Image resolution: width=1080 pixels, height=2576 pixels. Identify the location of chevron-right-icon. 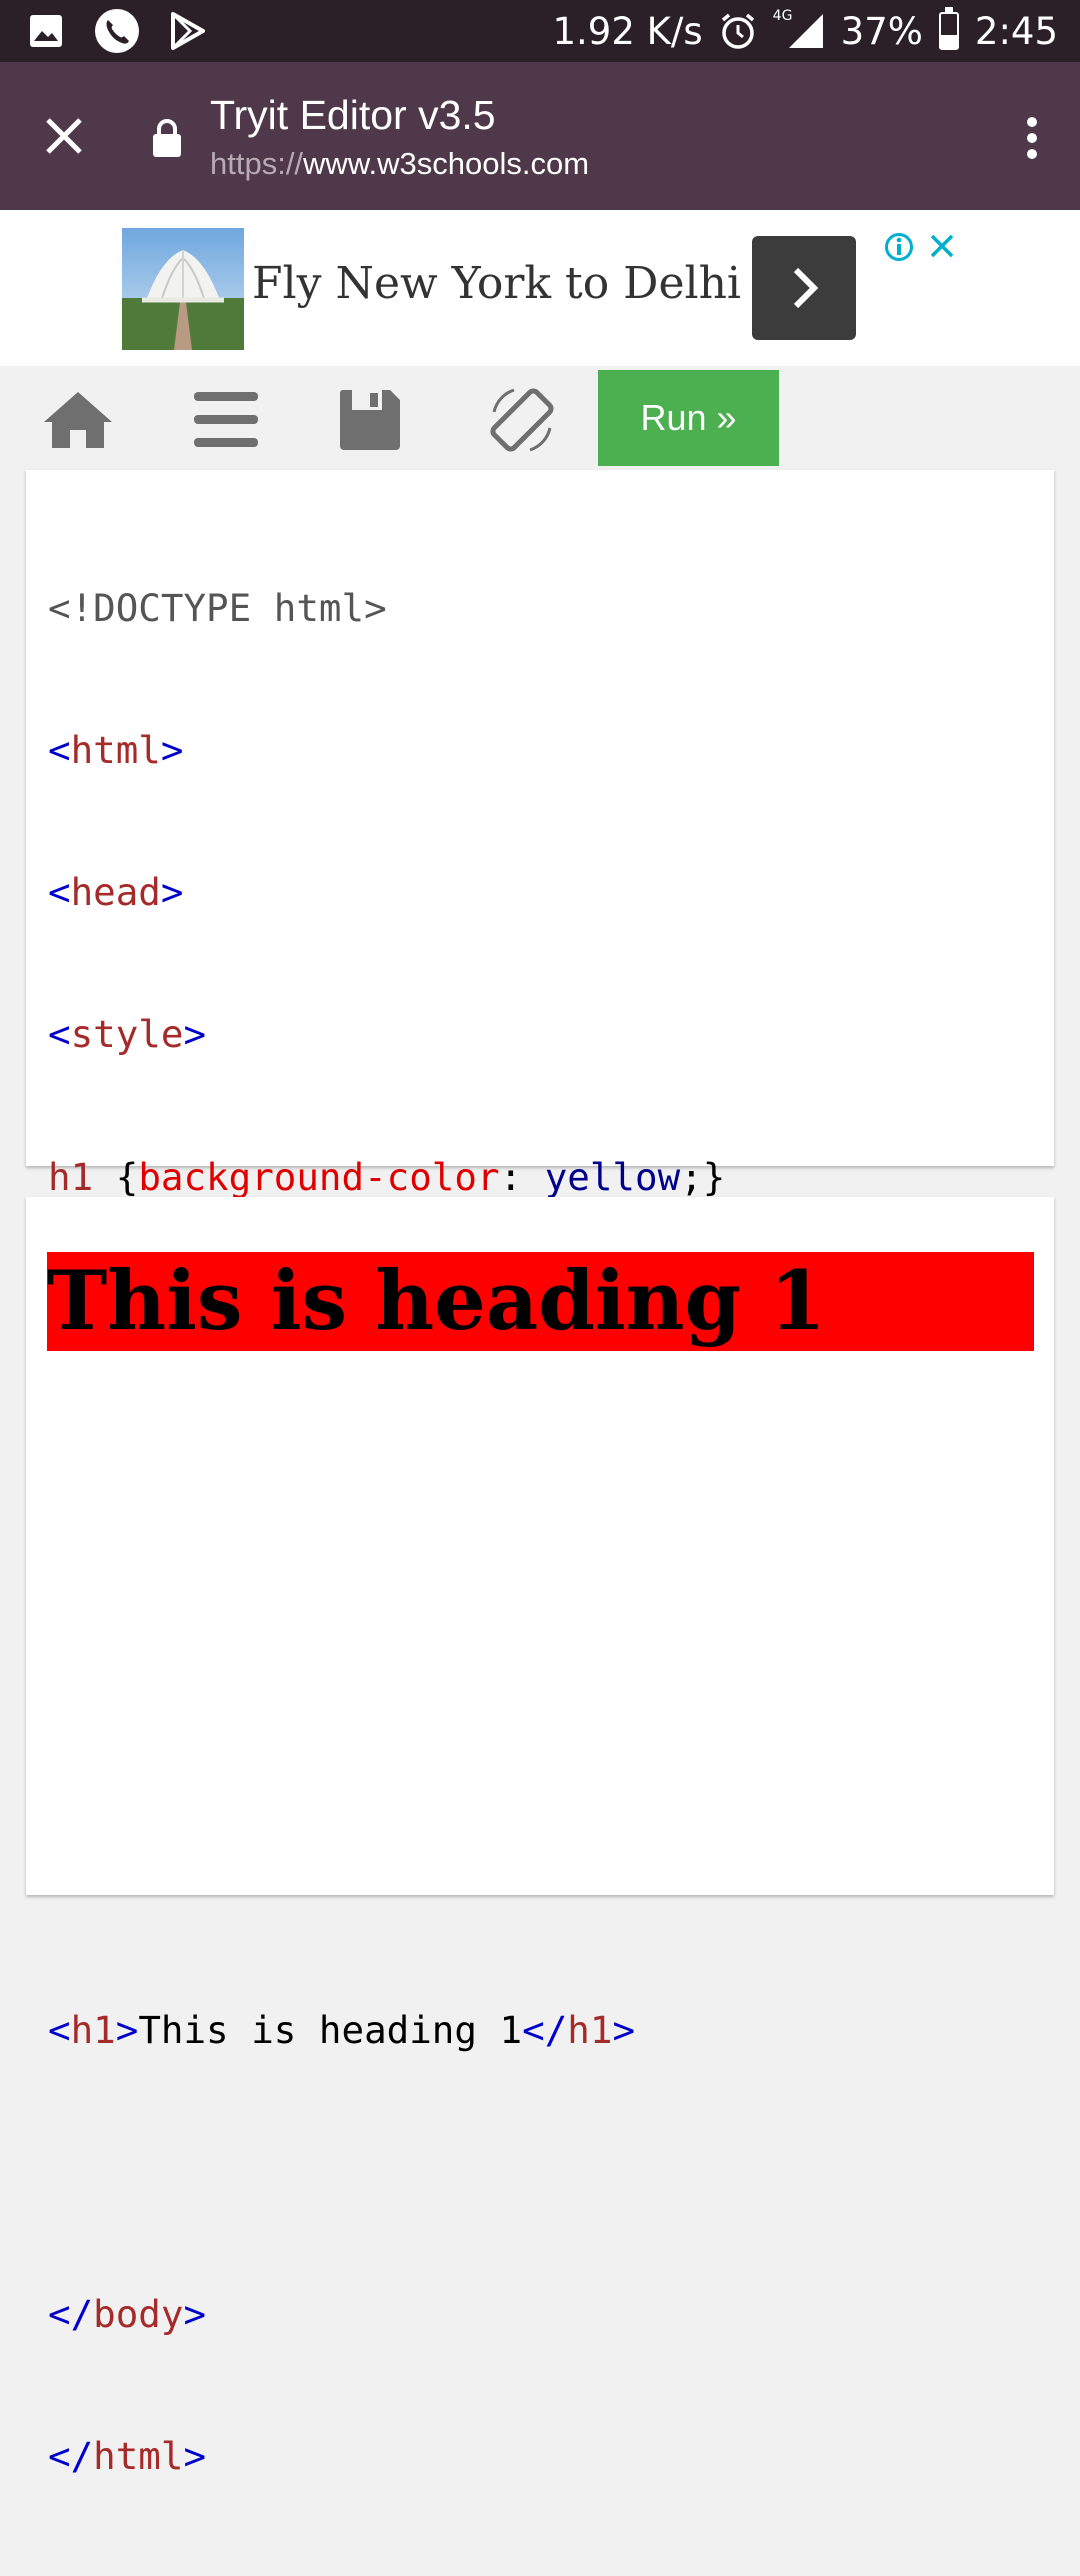
(806, 288).